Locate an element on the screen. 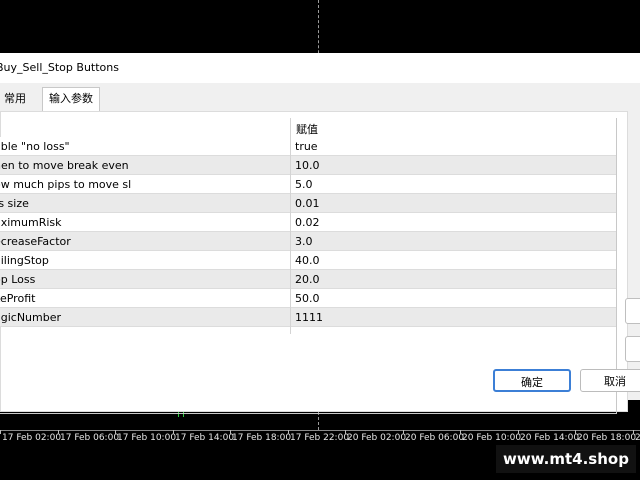 This screenshot has height=480, width=640. cancel-button: 取消 is located at coordinates (610, 380).